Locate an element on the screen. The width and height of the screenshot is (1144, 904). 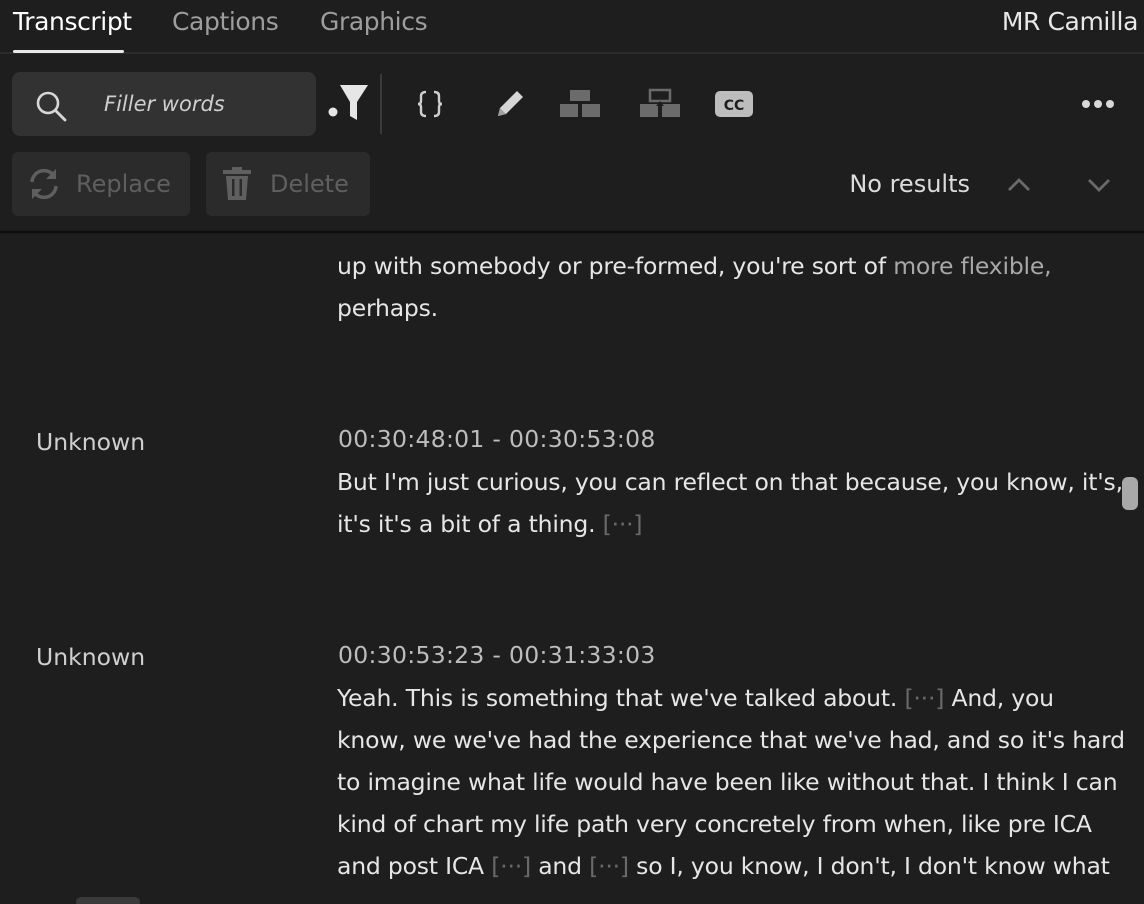
replace-label: Replace is located at coordinates (123, 184).